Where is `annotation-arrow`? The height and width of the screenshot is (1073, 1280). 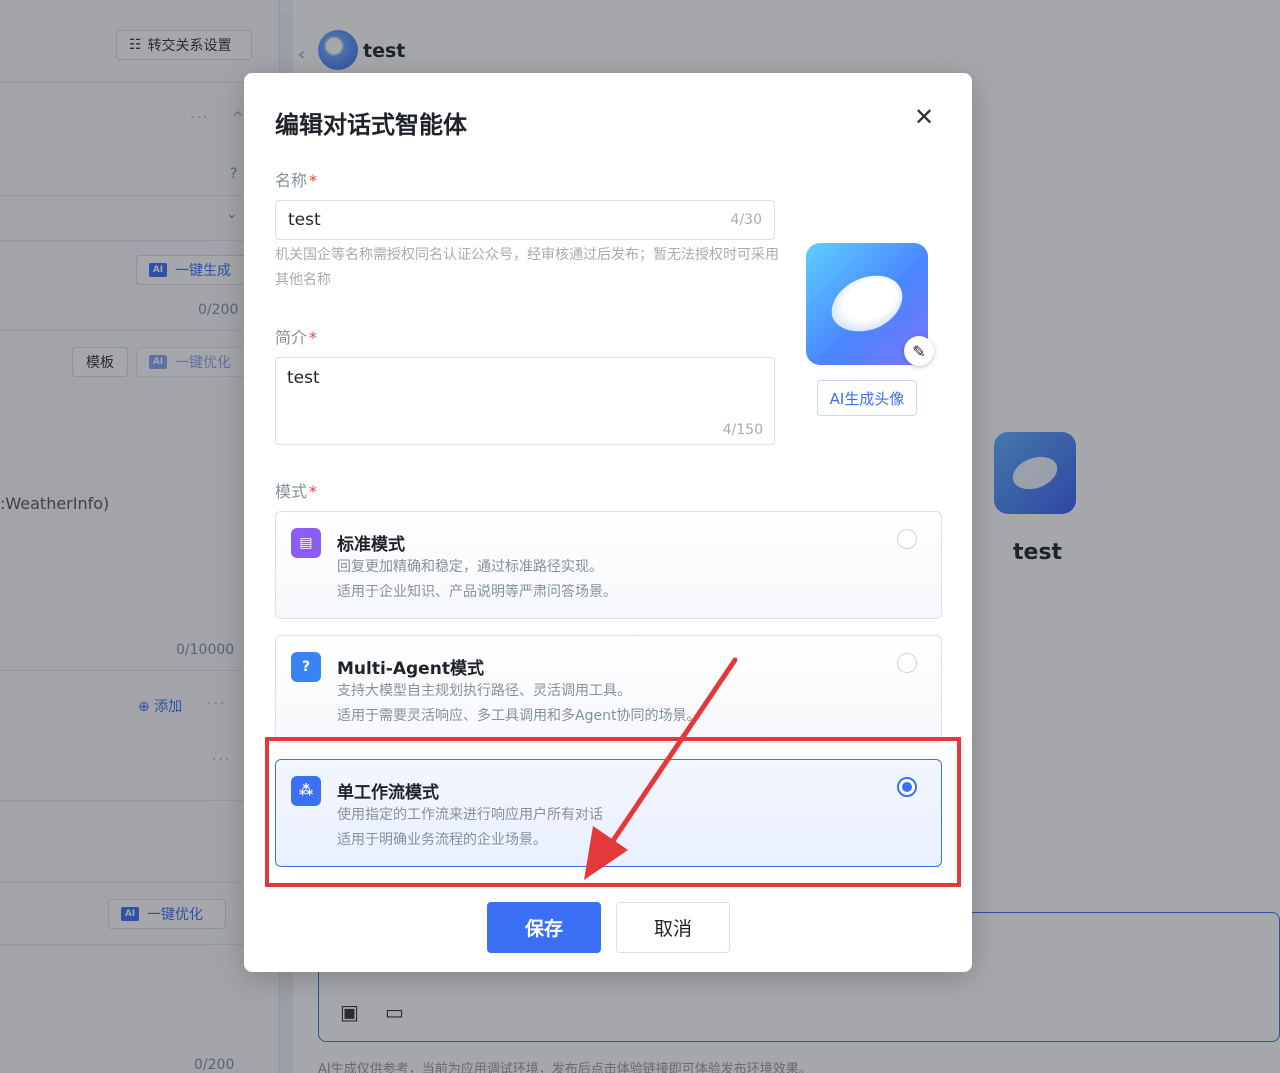
annotation-arrow is located at coordinates (661, 768).